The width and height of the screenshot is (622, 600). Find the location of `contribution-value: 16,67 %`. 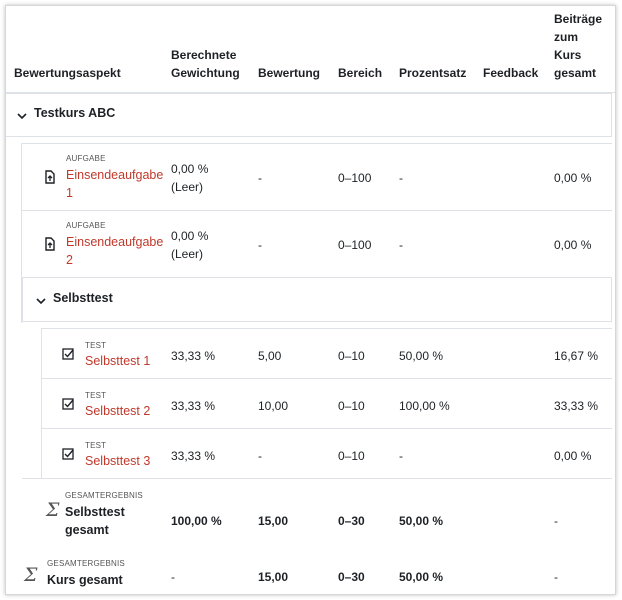

contribution-value: 16,67 % is located at coordinates (576, 356).